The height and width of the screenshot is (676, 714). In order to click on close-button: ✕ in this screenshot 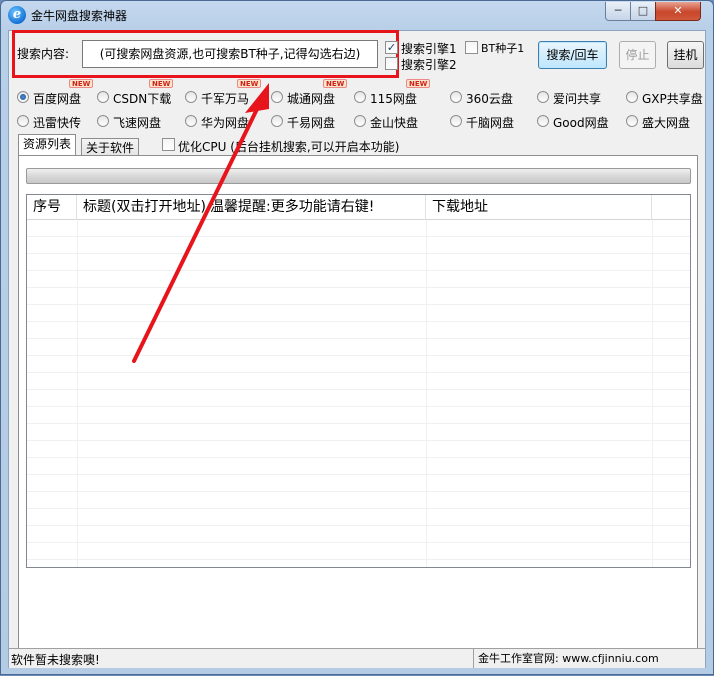, I will do `click(678, 11)`.